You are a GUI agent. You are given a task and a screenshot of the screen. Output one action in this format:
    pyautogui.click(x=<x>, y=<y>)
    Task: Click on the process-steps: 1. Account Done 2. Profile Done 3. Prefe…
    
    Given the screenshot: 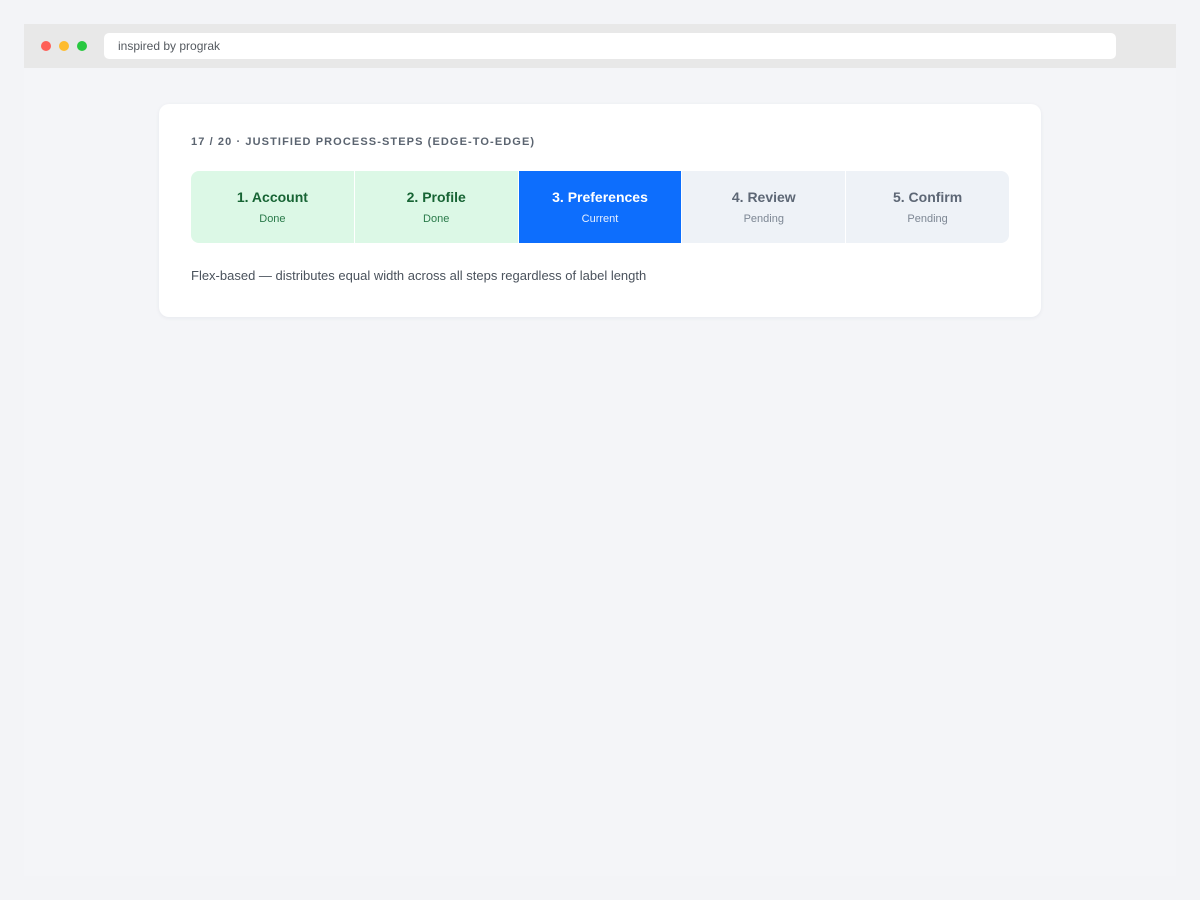 What is the action you would take?
    pyautogui.click(x=600, y=207)
    